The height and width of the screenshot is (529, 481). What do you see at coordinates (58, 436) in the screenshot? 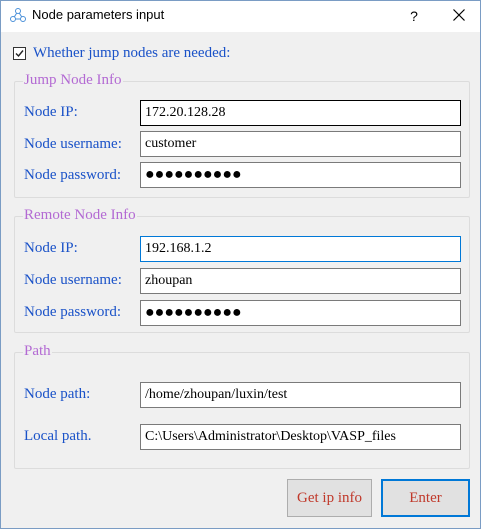
I see `local-path-label: Local path.` at bounding box center [58, 436].